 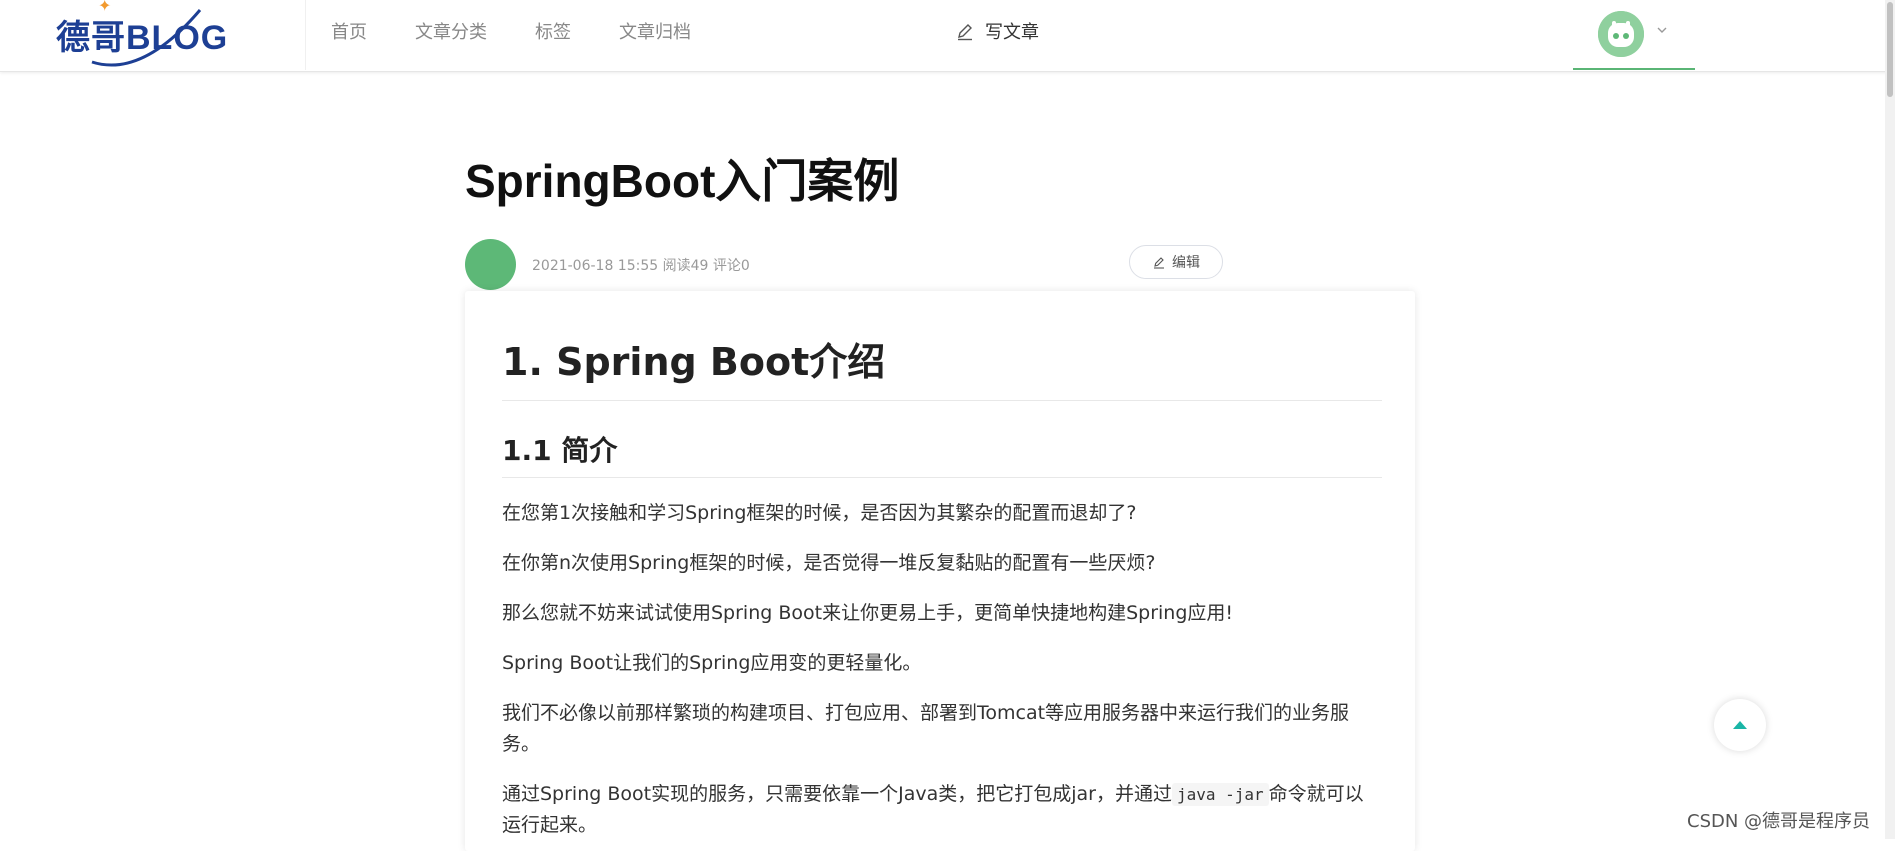 What do you see at coordinates (451, 35) in the screenshot?
I see `nav-item-categories: 文章分类` at bounding box center [451, 35].